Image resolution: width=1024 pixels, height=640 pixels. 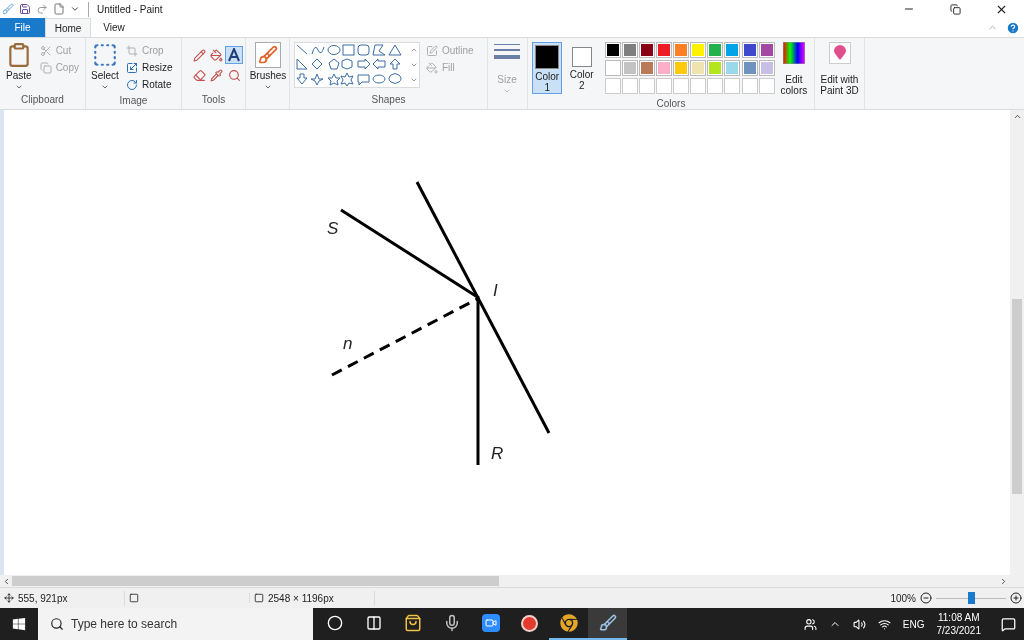 I want to click on file-tab: File, so click(x=22, y=27).